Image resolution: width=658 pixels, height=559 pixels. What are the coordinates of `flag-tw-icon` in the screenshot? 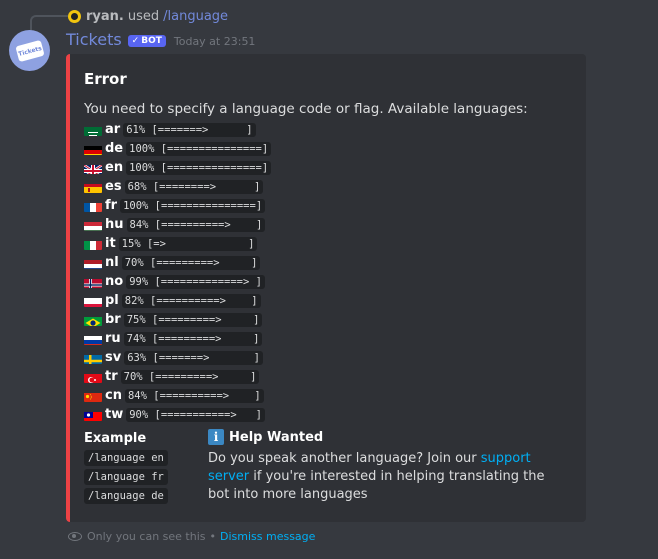 It's located at (93, 415).